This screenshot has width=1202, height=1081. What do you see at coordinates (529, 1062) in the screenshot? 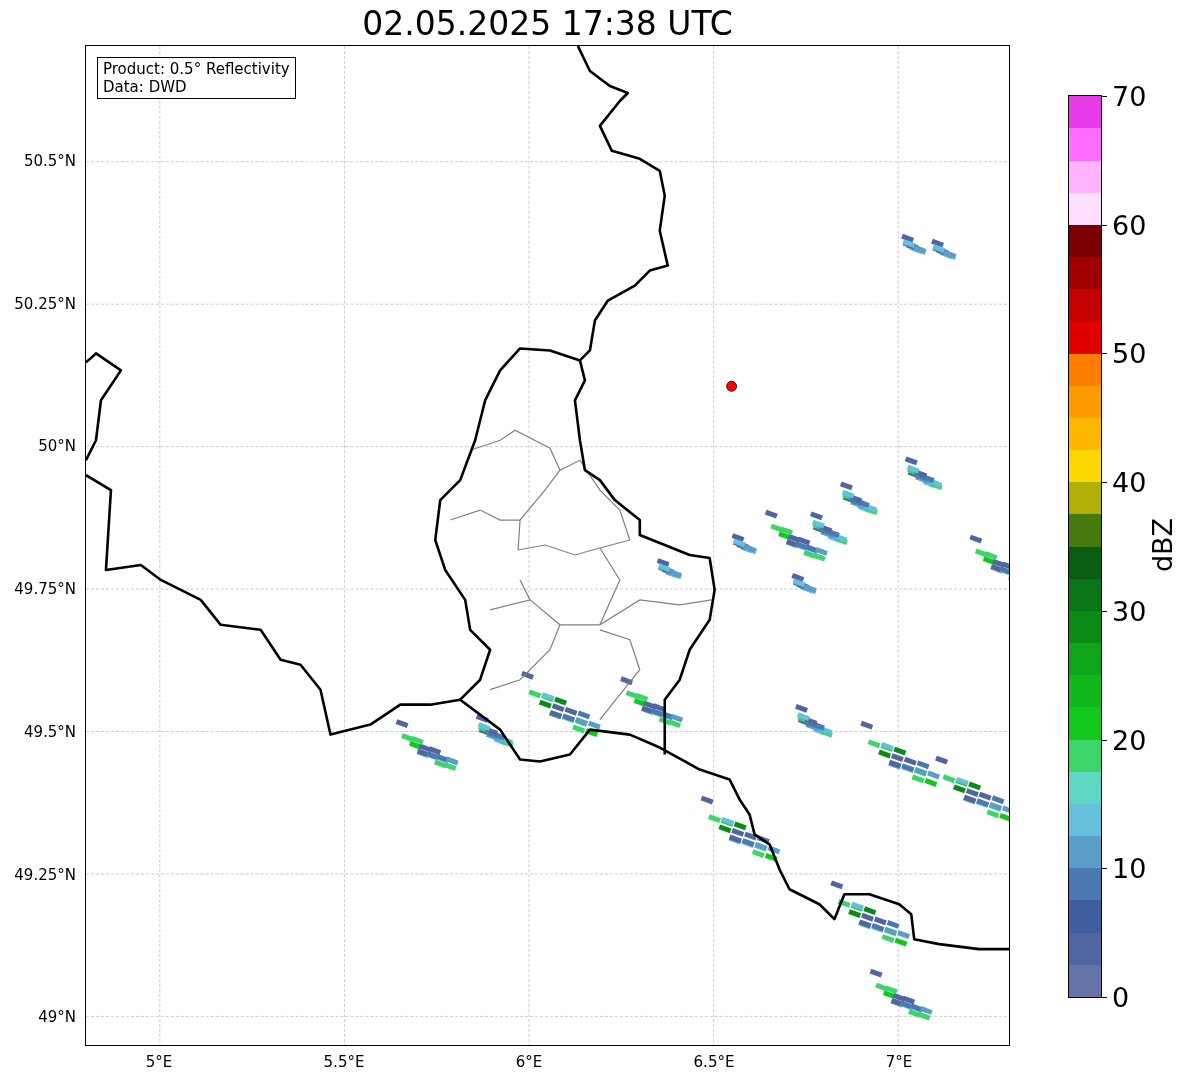
I see `longitude-label: 6°E` at bounding box center [529, 1062].